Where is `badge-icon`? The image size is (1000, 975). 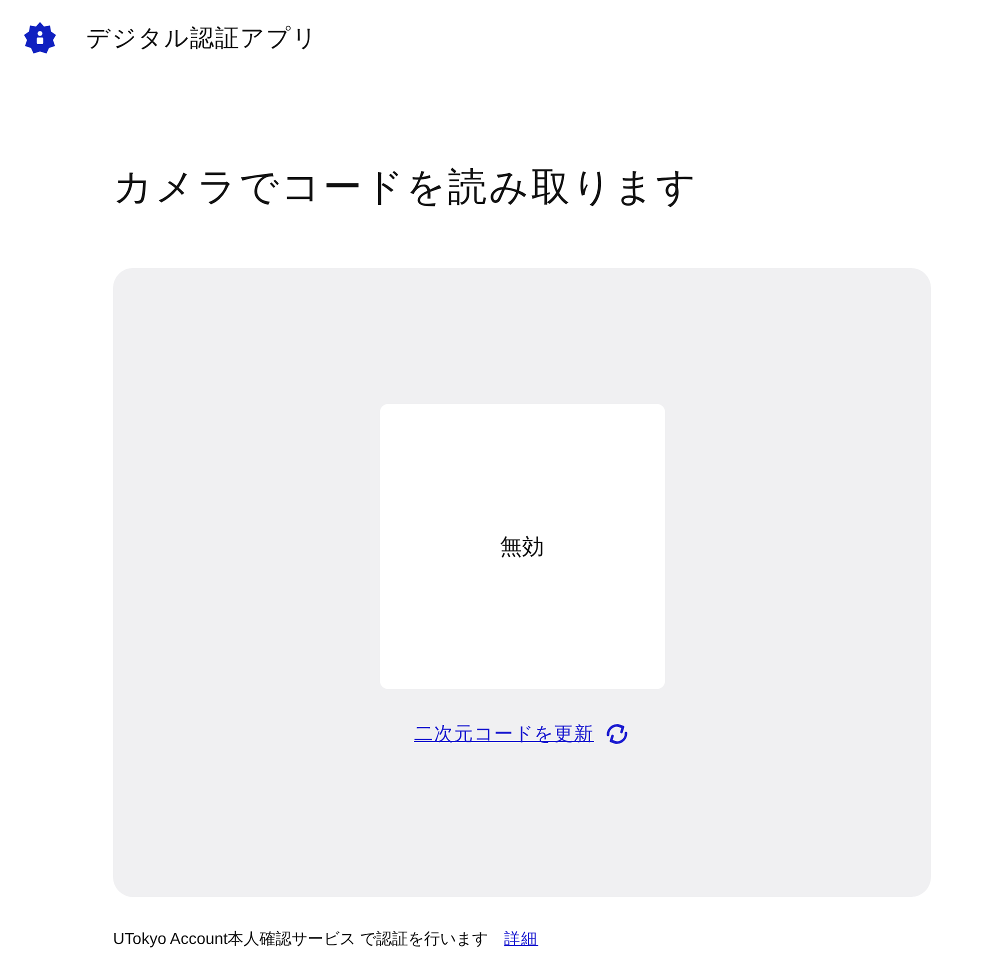
badge-icon is located at coordinates (40, 38).